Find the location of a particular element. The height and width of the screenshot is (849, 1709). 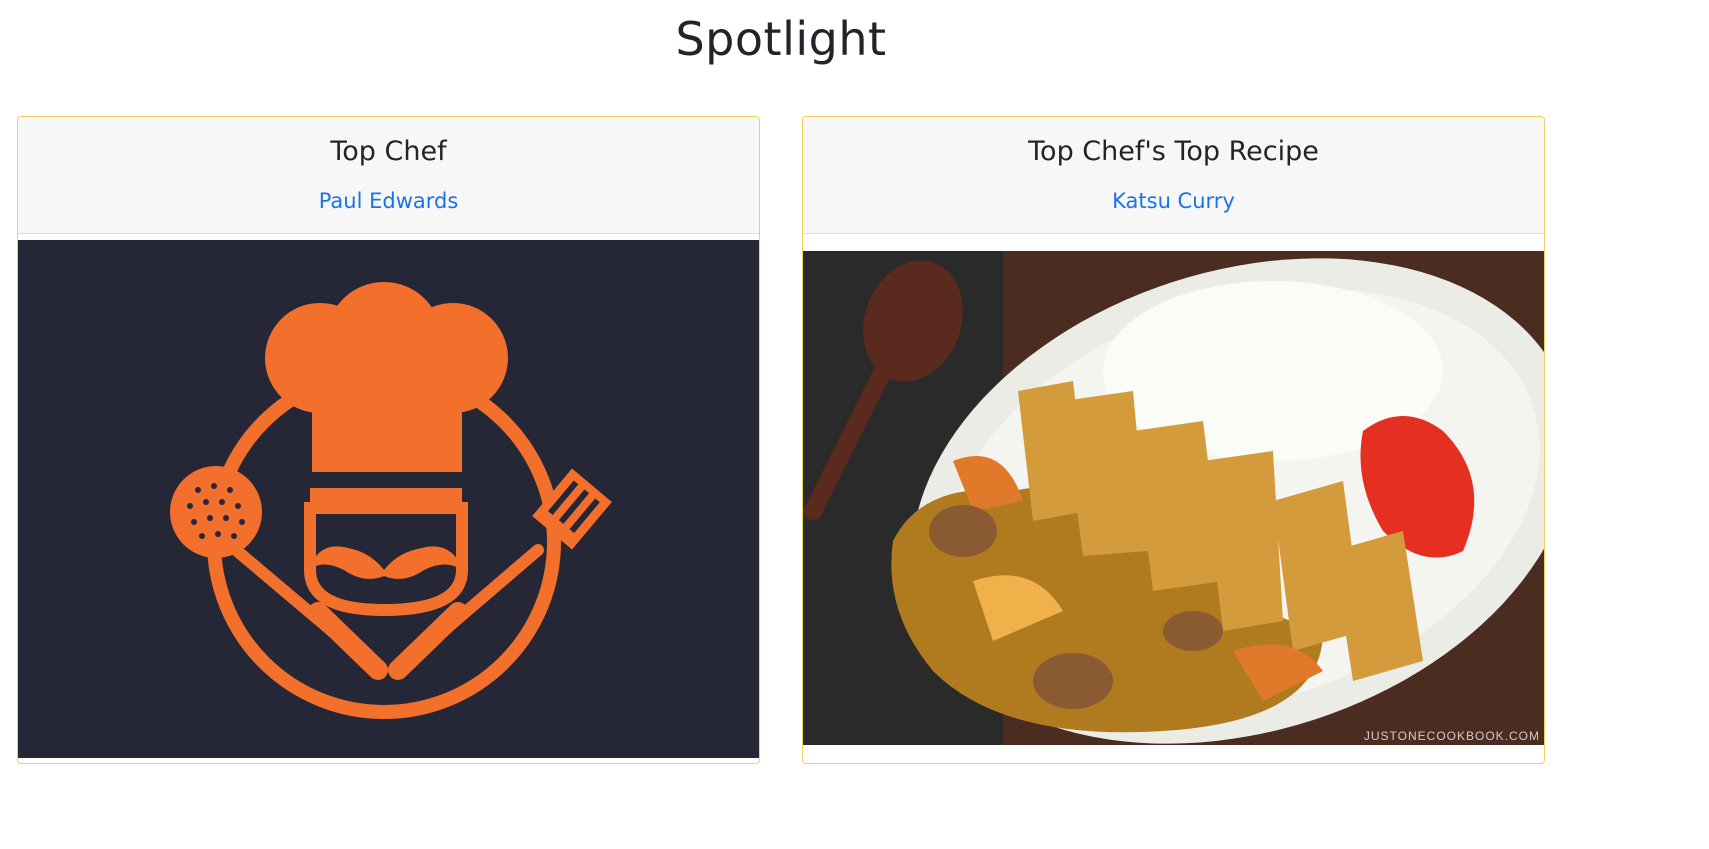

card-title: Top Chef's Top Recipe is located at coordinates (1173, 151).